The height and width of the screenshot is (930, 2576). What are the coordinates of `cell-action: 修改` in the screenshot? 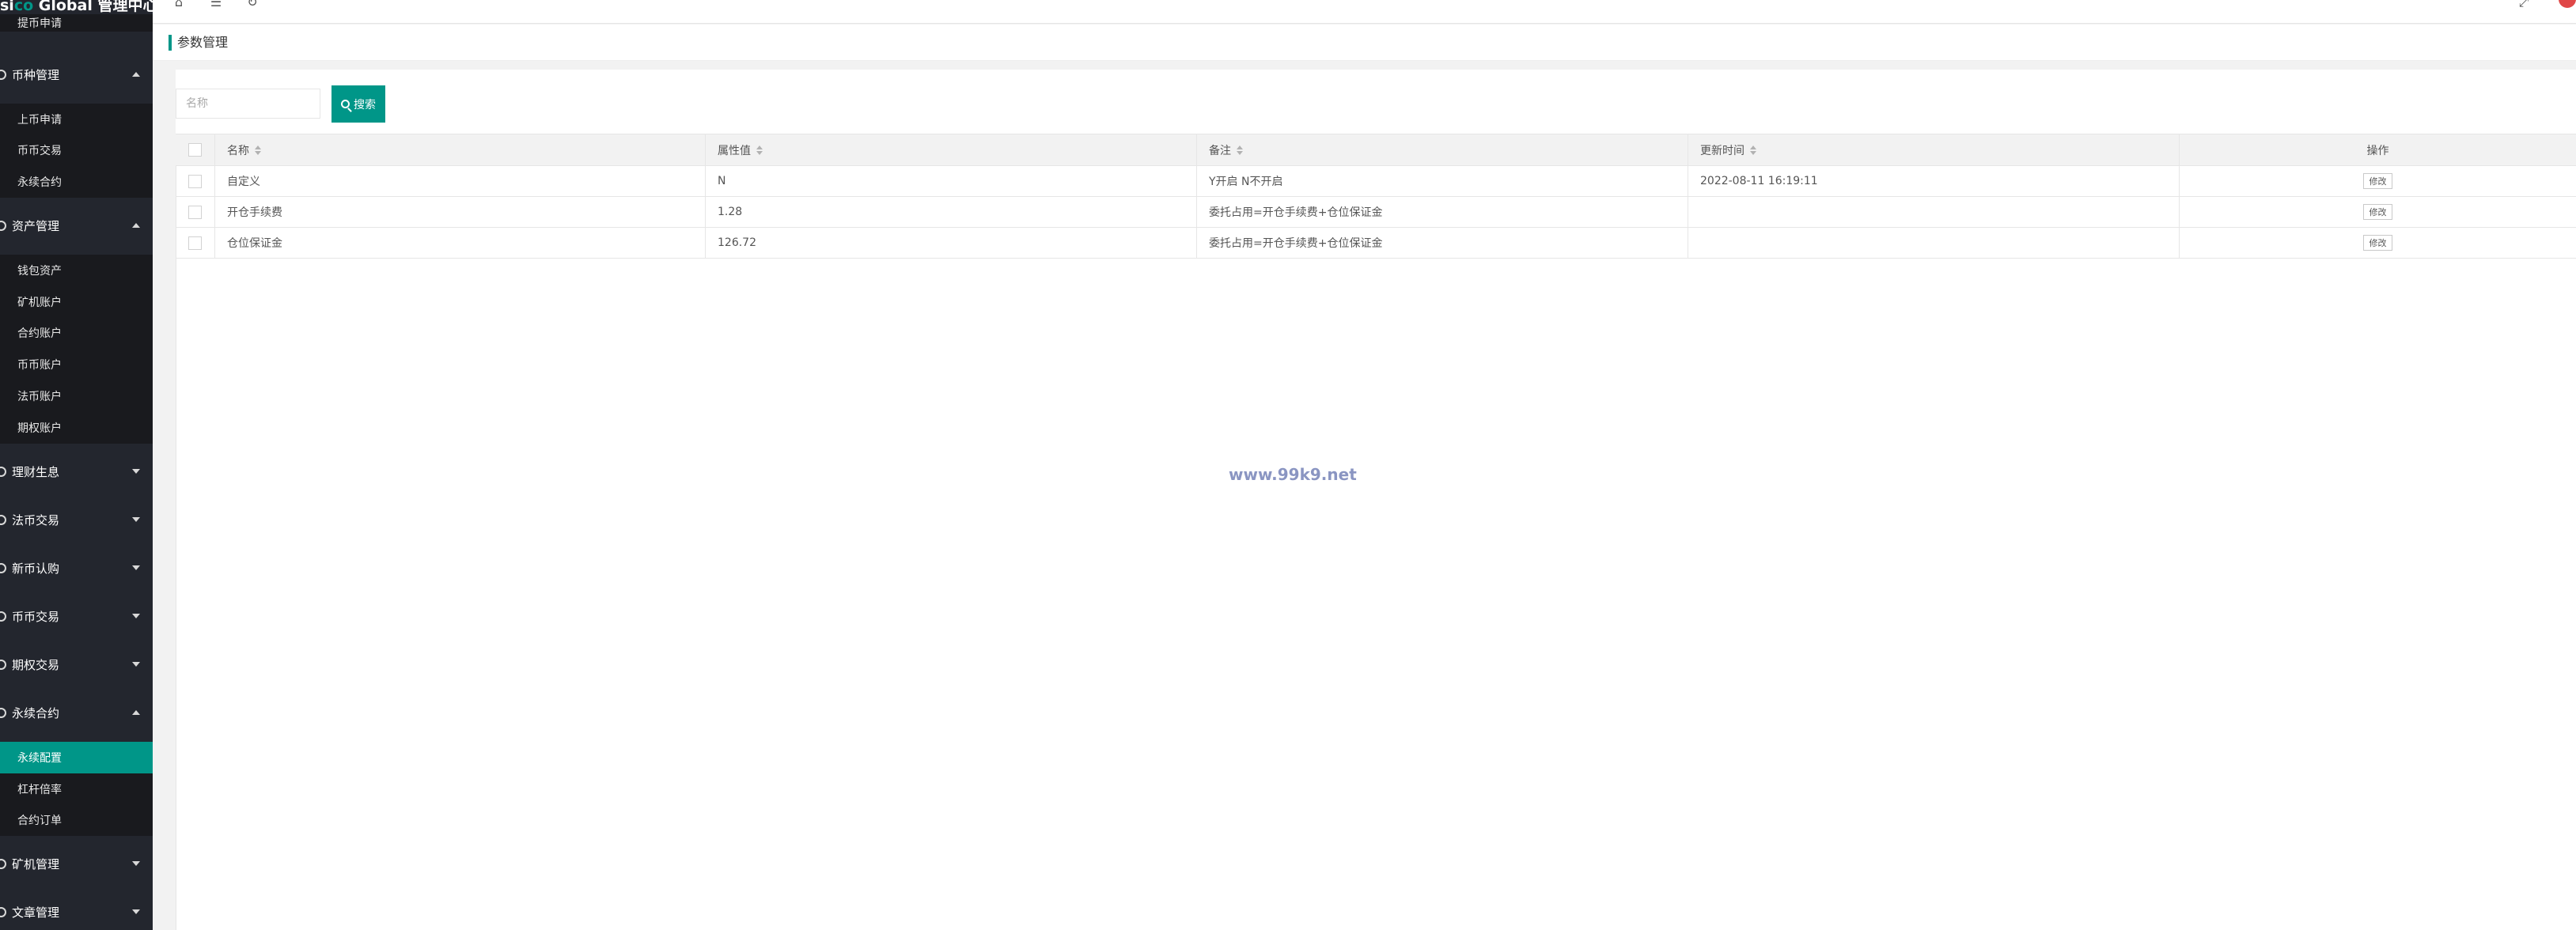 It's located at (2378, 181).